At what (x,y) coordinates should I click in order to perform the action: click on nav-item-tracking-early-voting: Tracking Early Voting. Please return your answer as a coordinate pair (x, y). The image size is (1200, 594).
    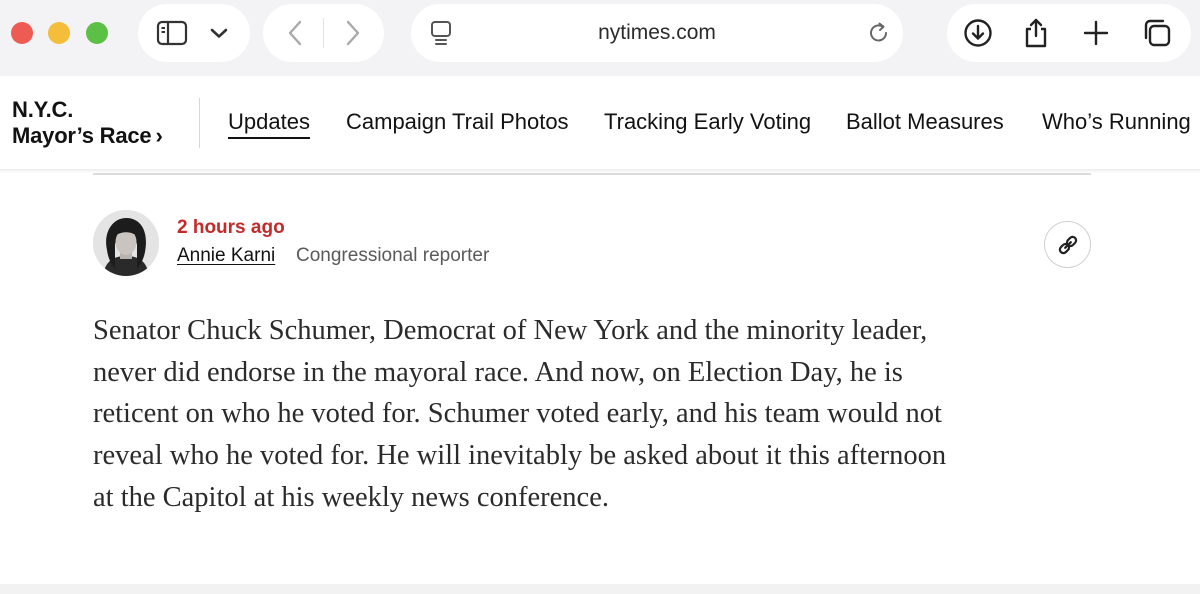
    Looking at the image, I should click on (707, 122).